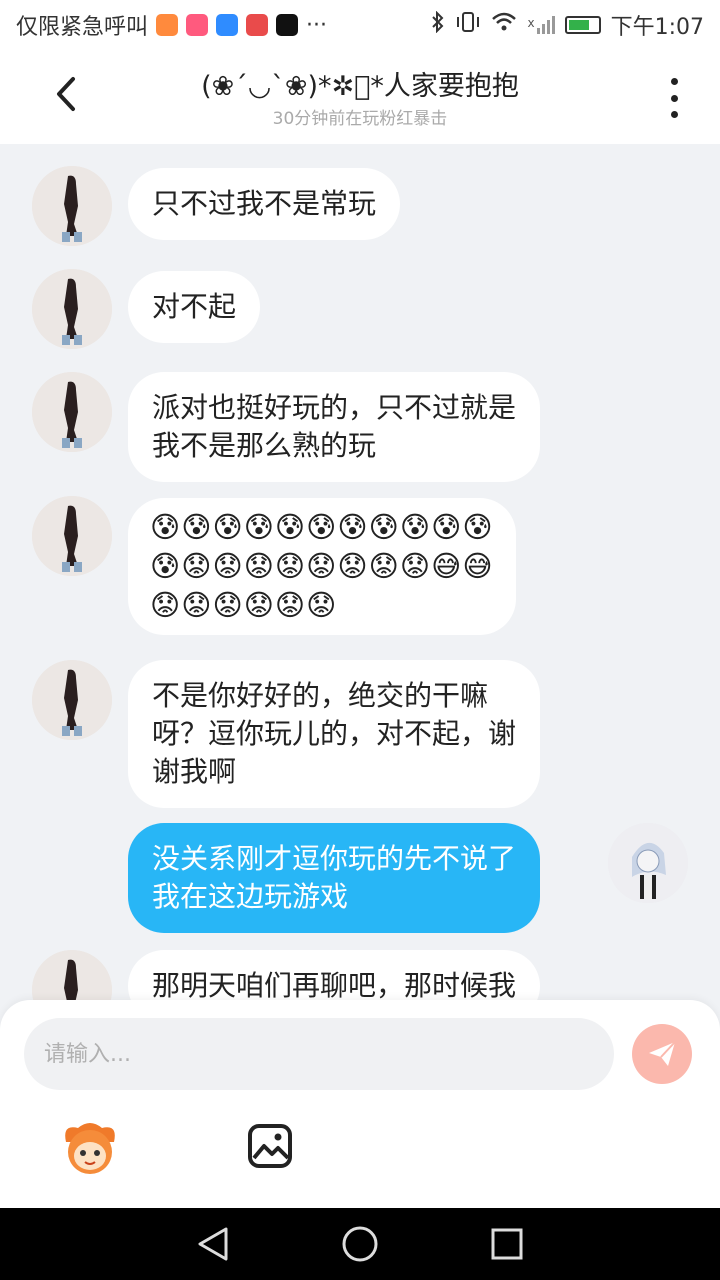 Image resolution: width=720 pixels, height=1280 pixels. I want to click on message-line: 派对也挺好玩的，只不过就是, so click(334, 407).